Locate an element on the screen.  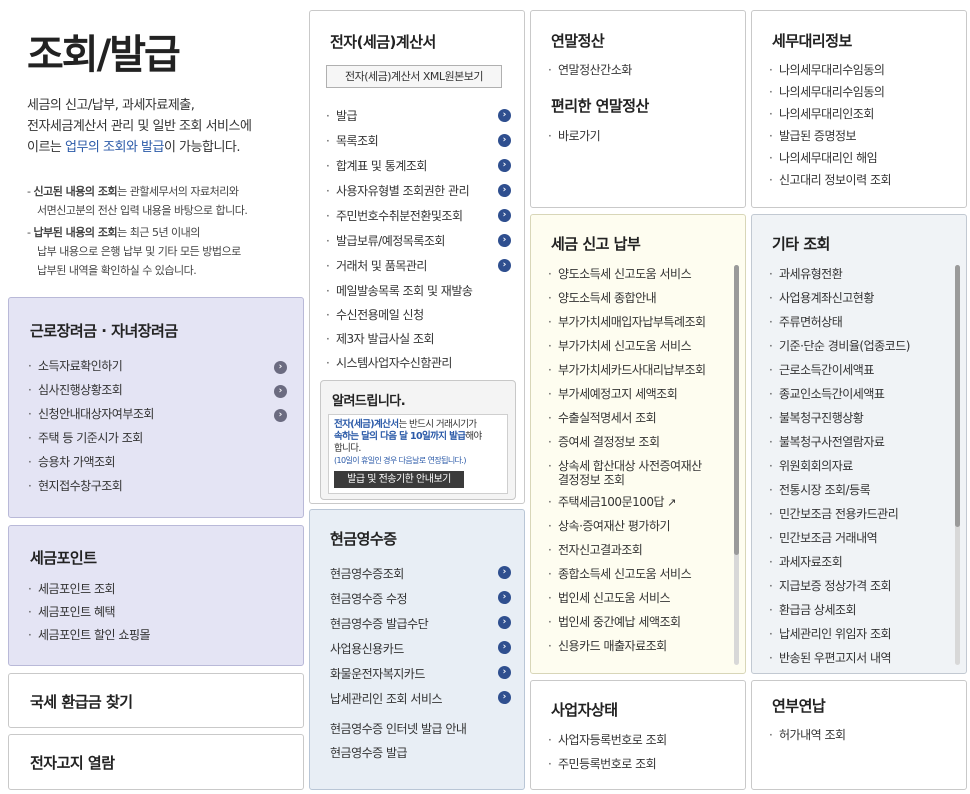
list-item: · 사업자등록번호로 조회 is located at coordinates (607, 743).